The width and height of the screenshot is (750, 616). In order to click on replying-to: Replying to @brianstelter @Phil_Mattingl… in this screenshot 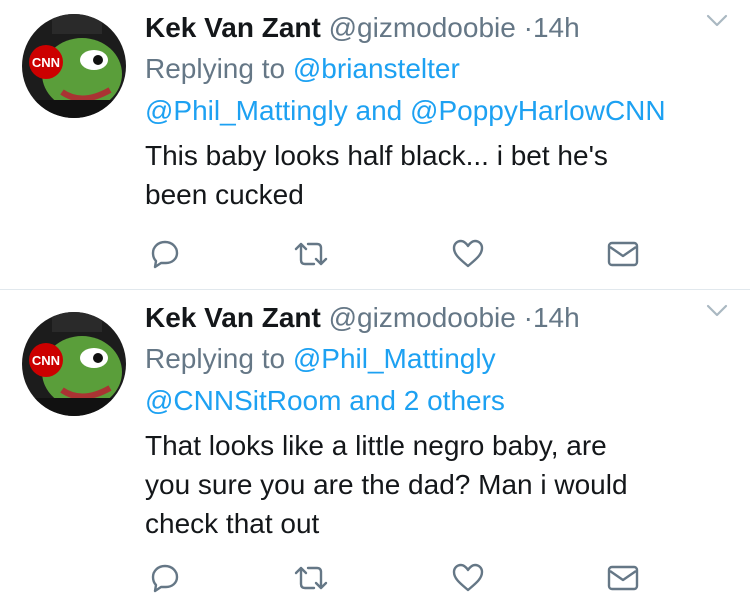, I will do `click(437, 90)`.